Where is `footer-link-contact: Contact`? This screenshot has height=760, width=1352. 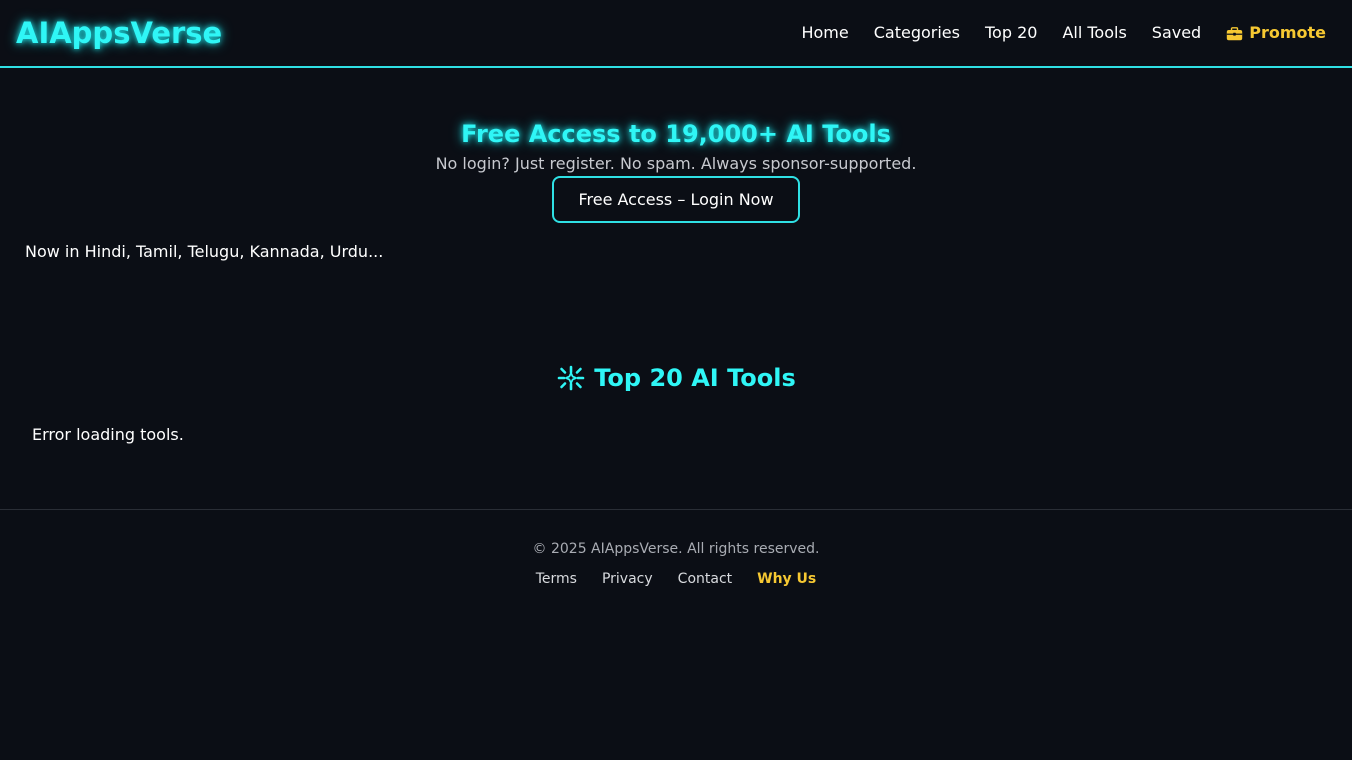
footer-link-contact: Contact is located at coordinates (705, 579).